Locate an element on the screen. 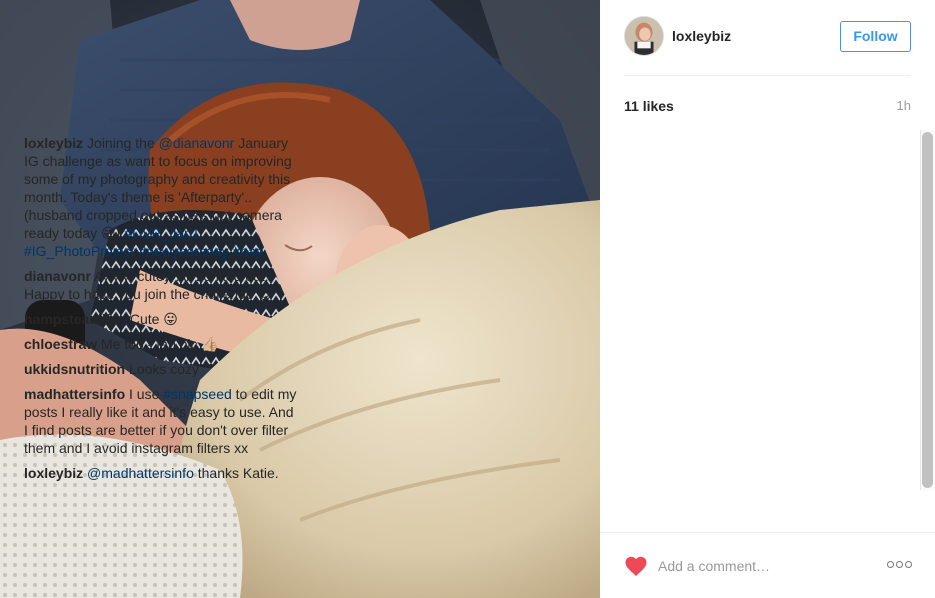 This screenshot has width=935, height=598. likes-count: 11 likes is located at coordinates (649, 106).